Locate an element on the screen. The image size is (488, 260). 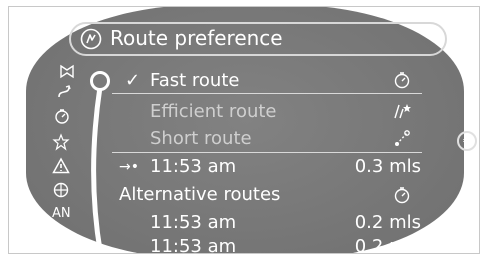
option-label: Efficient route is located at coordinates (213, 111).